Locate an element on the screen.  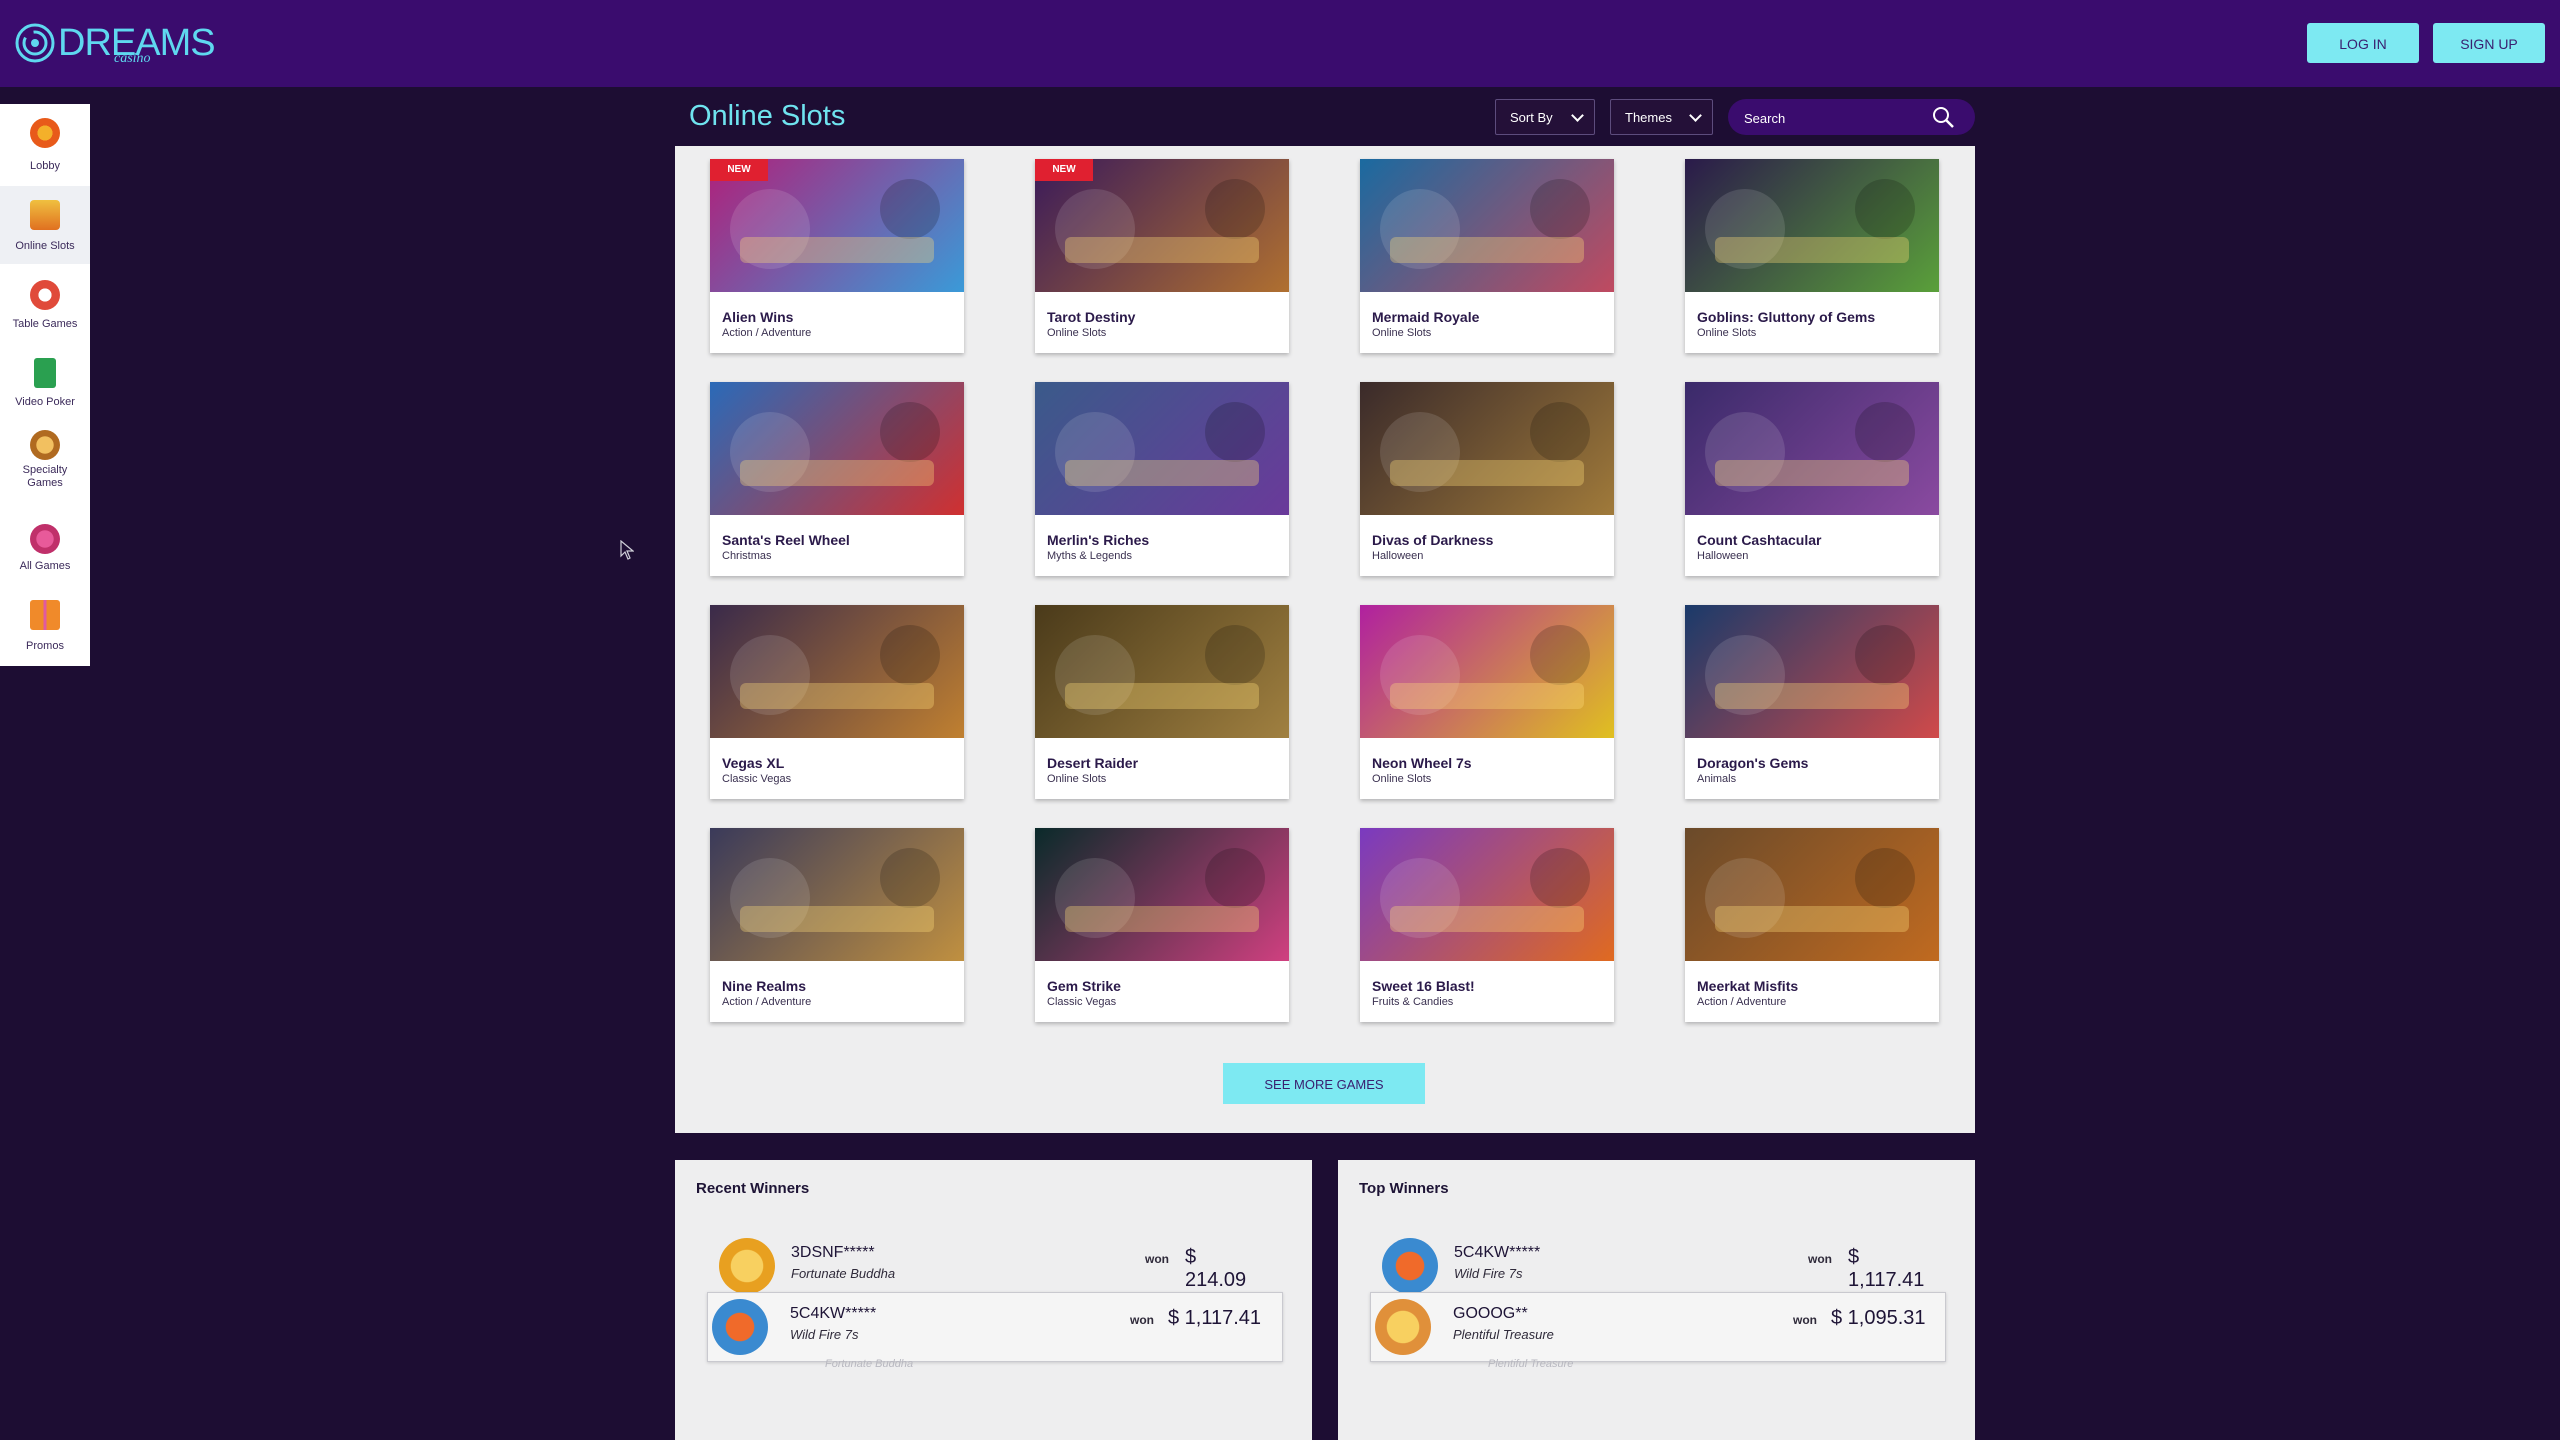
game-card: Gem Strike Classic Vegas is located at coordinates (1162, 925).